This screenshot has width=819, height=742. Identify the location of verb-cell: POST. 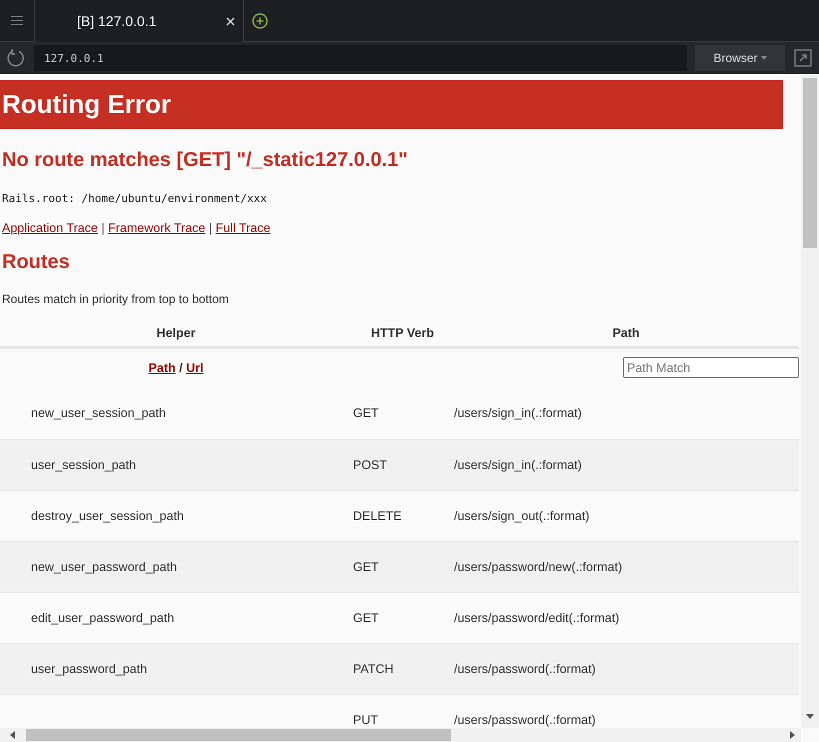
(370, 465).